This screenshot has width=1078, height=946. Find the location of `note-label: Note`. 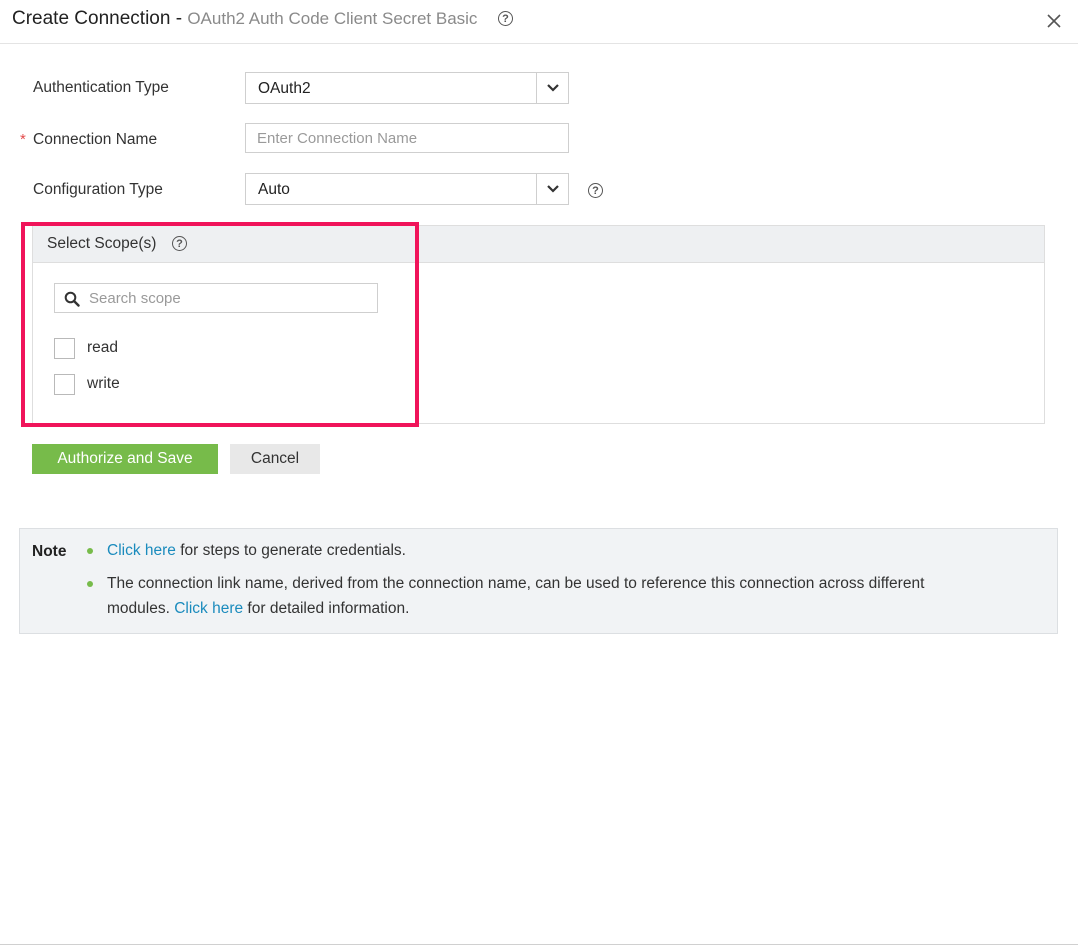

note-label: Note is located at coordinates (49, 551).